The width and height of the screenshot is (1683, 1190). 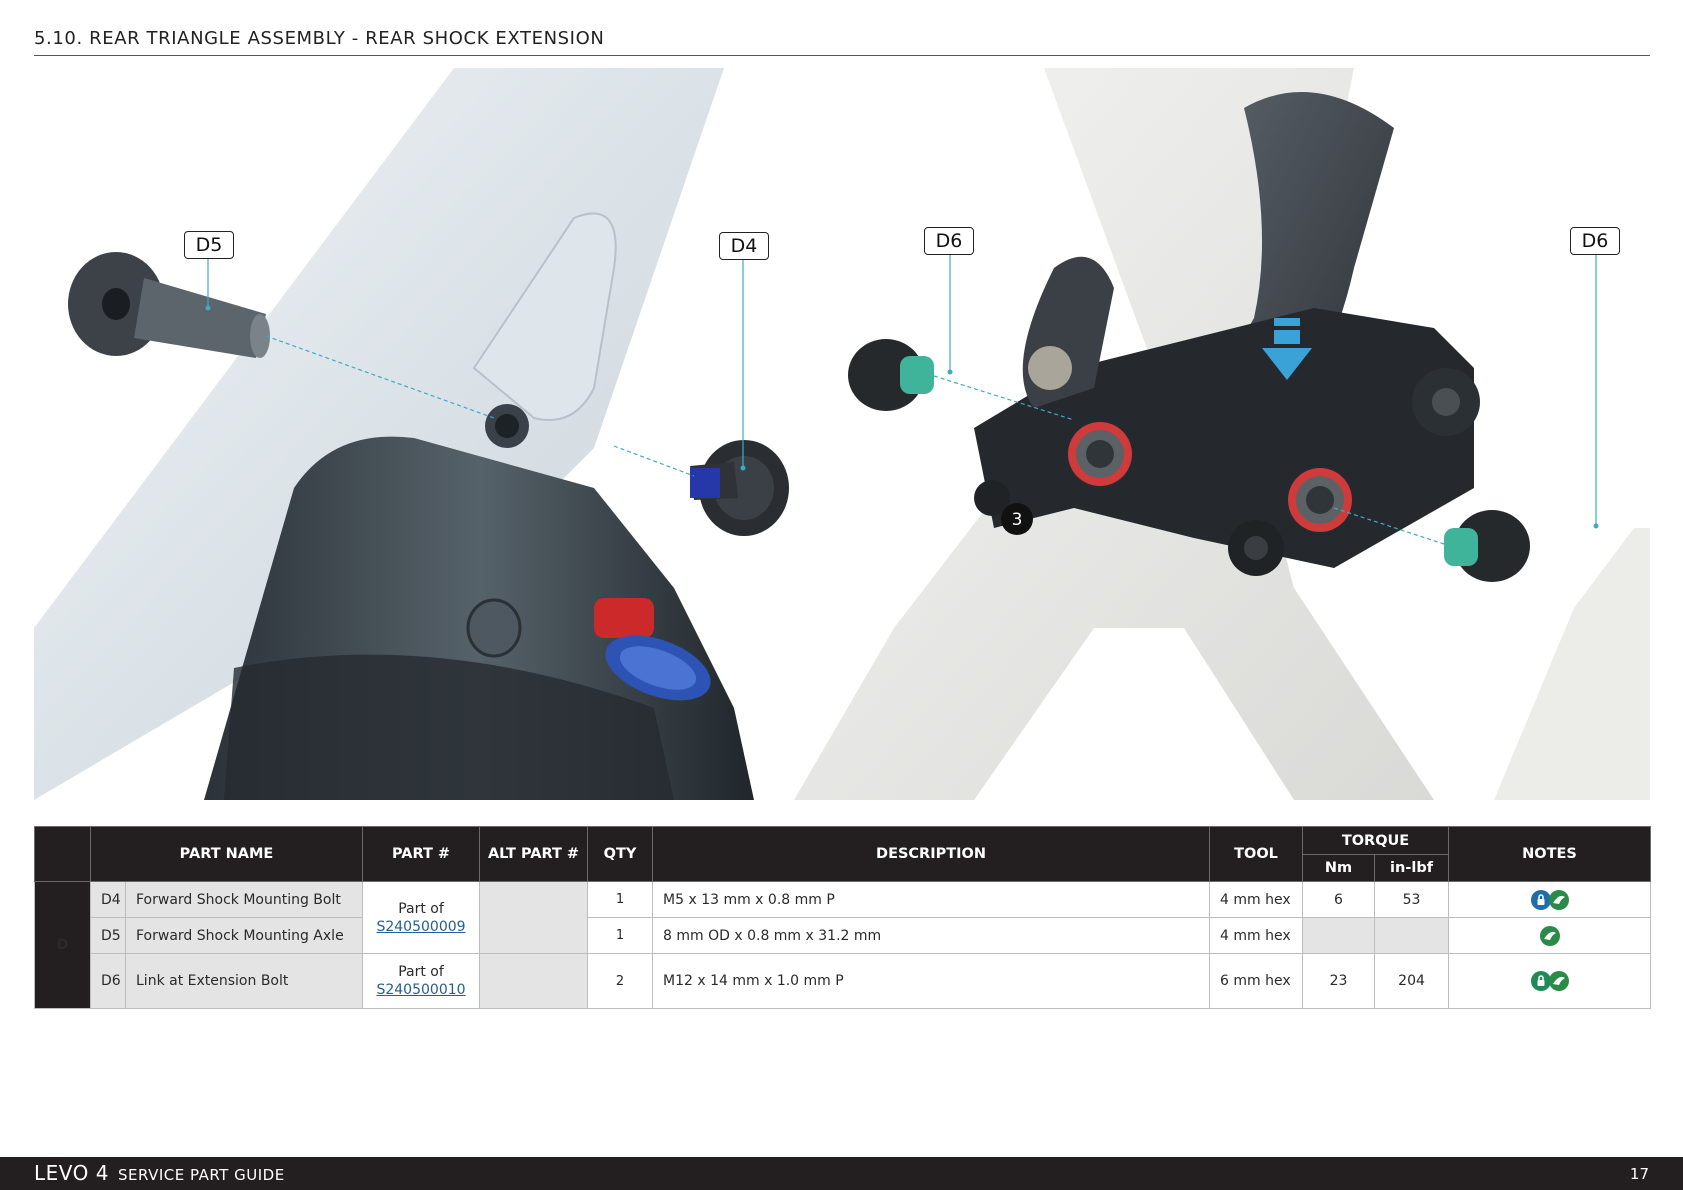 I want to click on header-part-name: PART NAME, so click(x=226, y=854).